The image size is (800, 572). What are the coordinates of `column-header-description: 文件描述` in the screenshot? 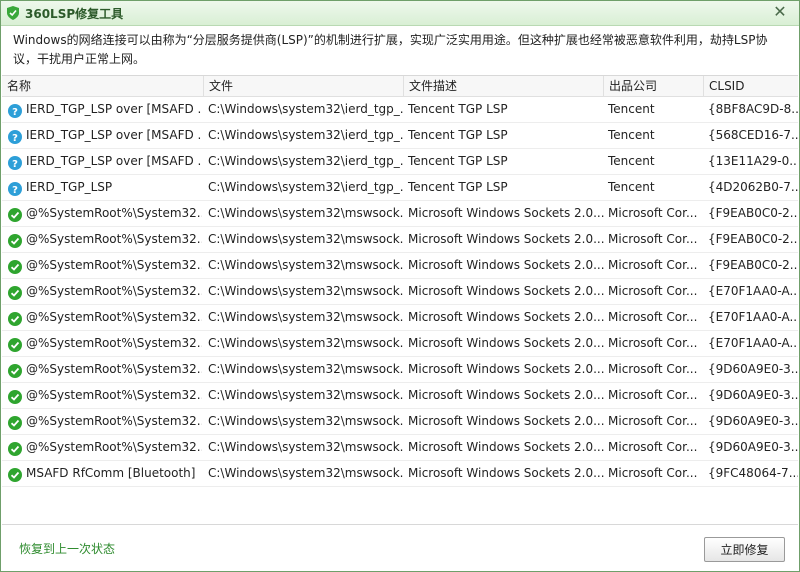 It's located at (504, 86).